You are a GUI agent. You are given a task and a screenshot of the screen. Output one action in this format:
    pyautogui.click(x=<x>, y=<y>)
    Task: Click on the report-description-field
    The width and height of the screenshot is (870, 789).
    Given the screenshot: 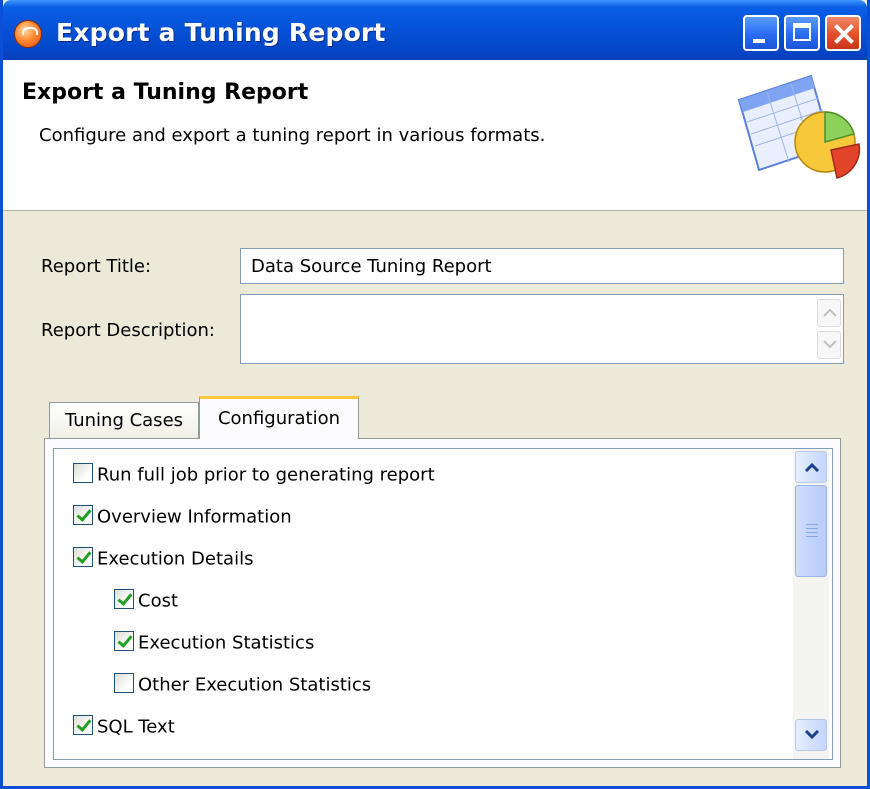 What is the action you would take?
    pyautogui.click(x=542, y=329)
    